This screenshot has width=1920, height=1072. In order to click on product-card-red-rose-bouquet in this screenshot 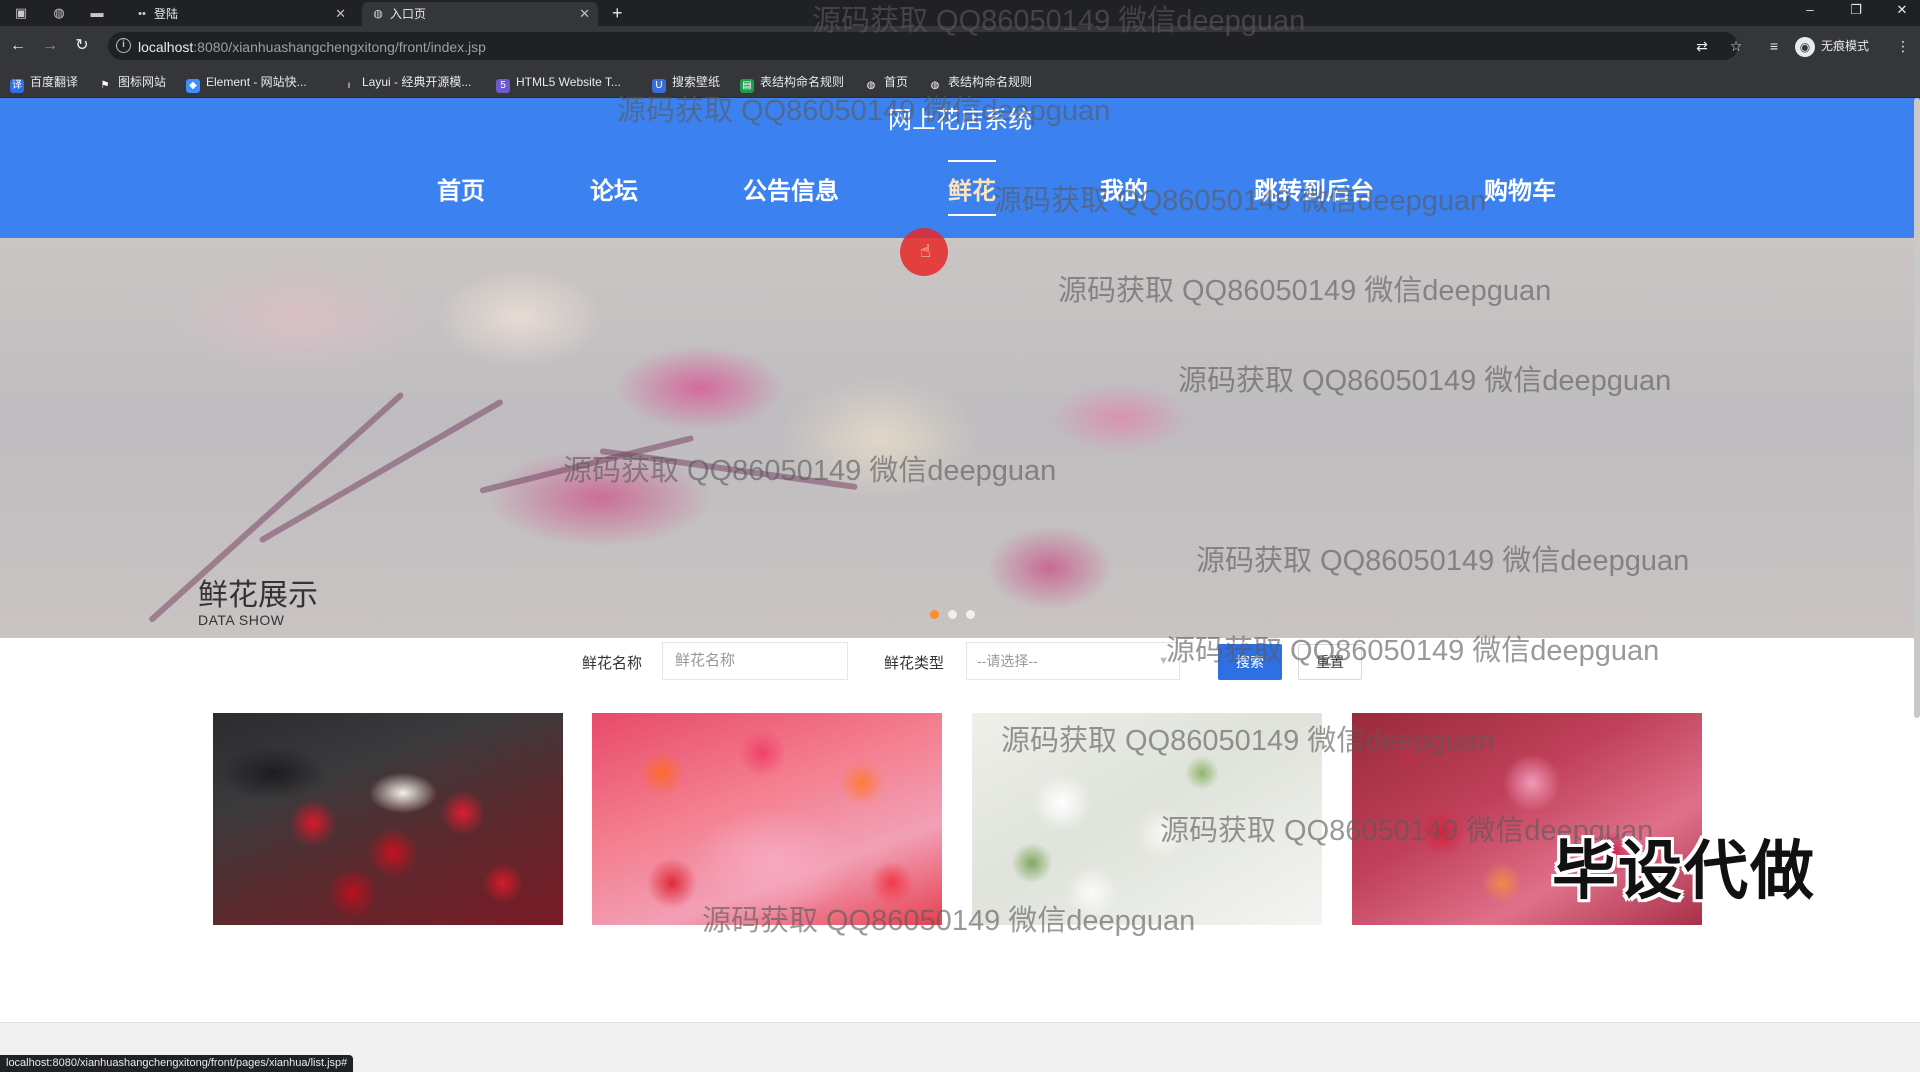, I will do `click(388, 819)`.